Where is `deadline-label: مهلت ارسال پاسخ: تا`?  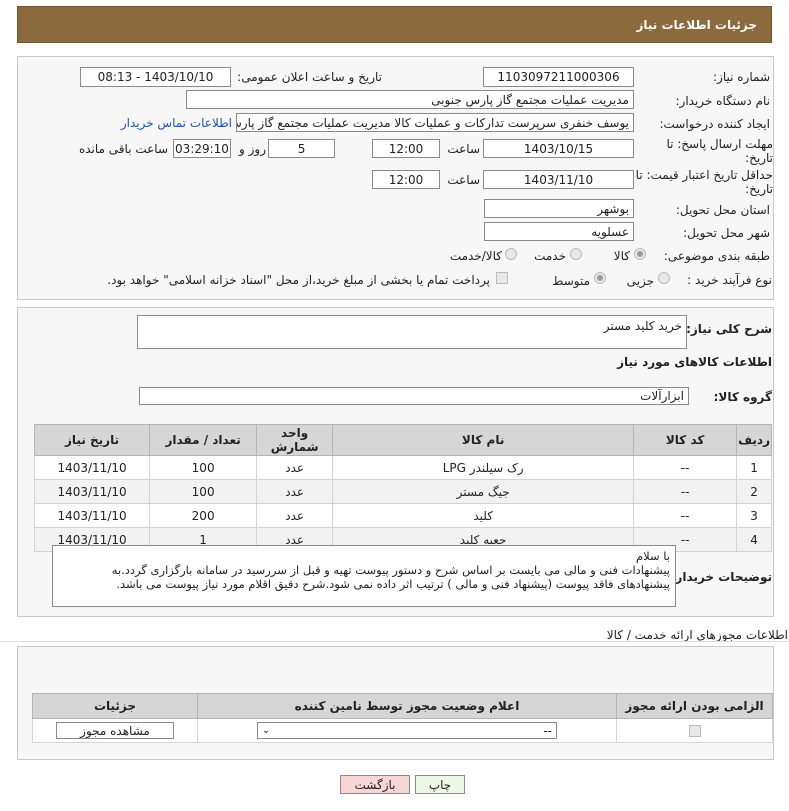
deadline-label: مهلت ارسال پاسخ: تا is located at coordinates (719, 144).